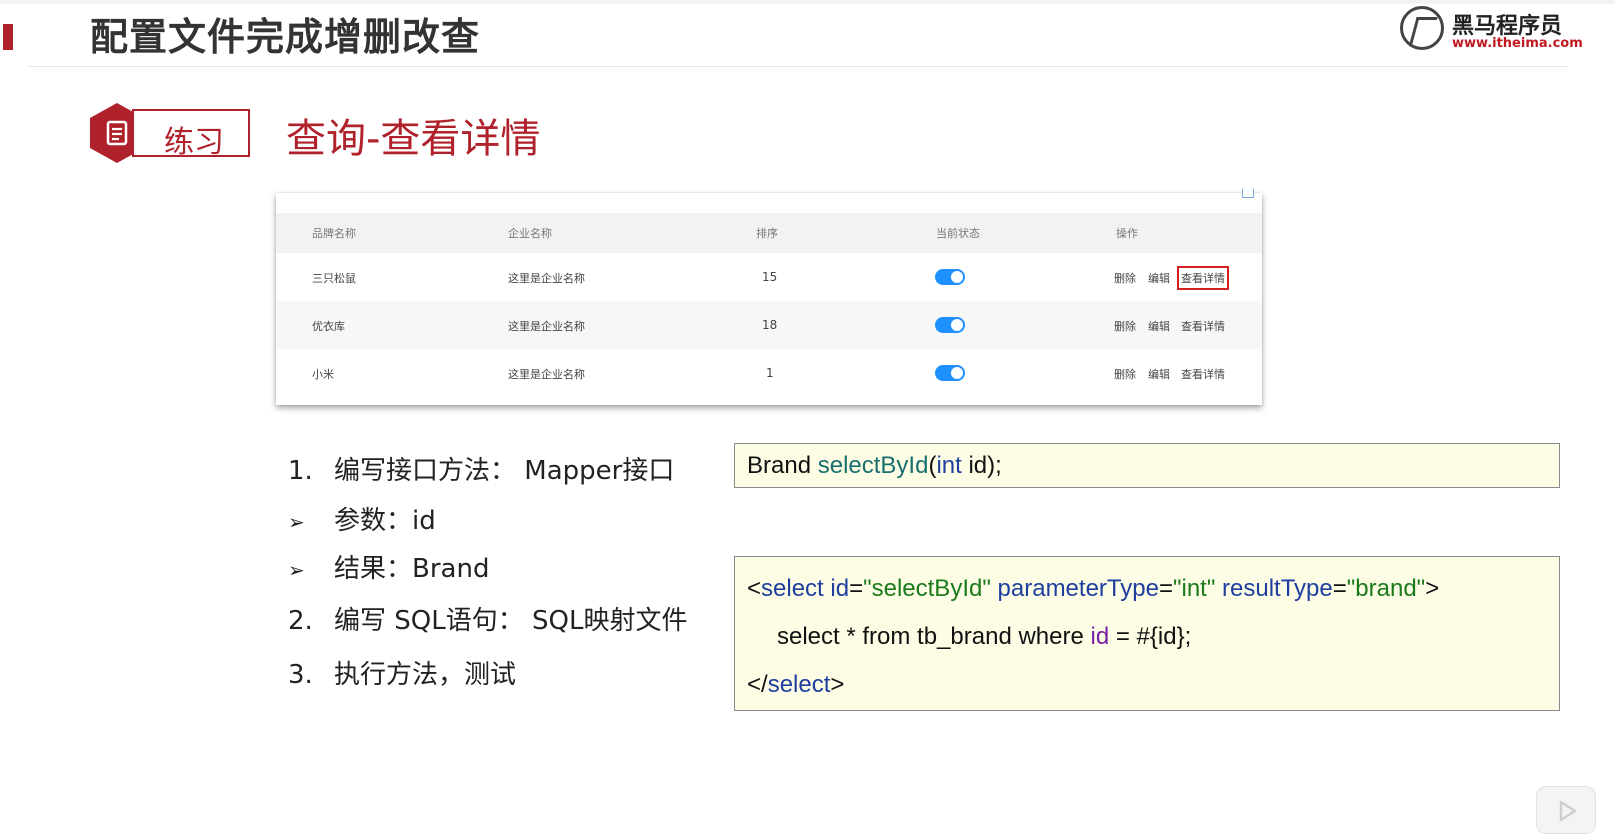 This screenshot has height=834, width=1615. Describe the element at coordinates (1386, 588) in the screenshot. I see `xml-val-resulttype: "brand"` at that location.